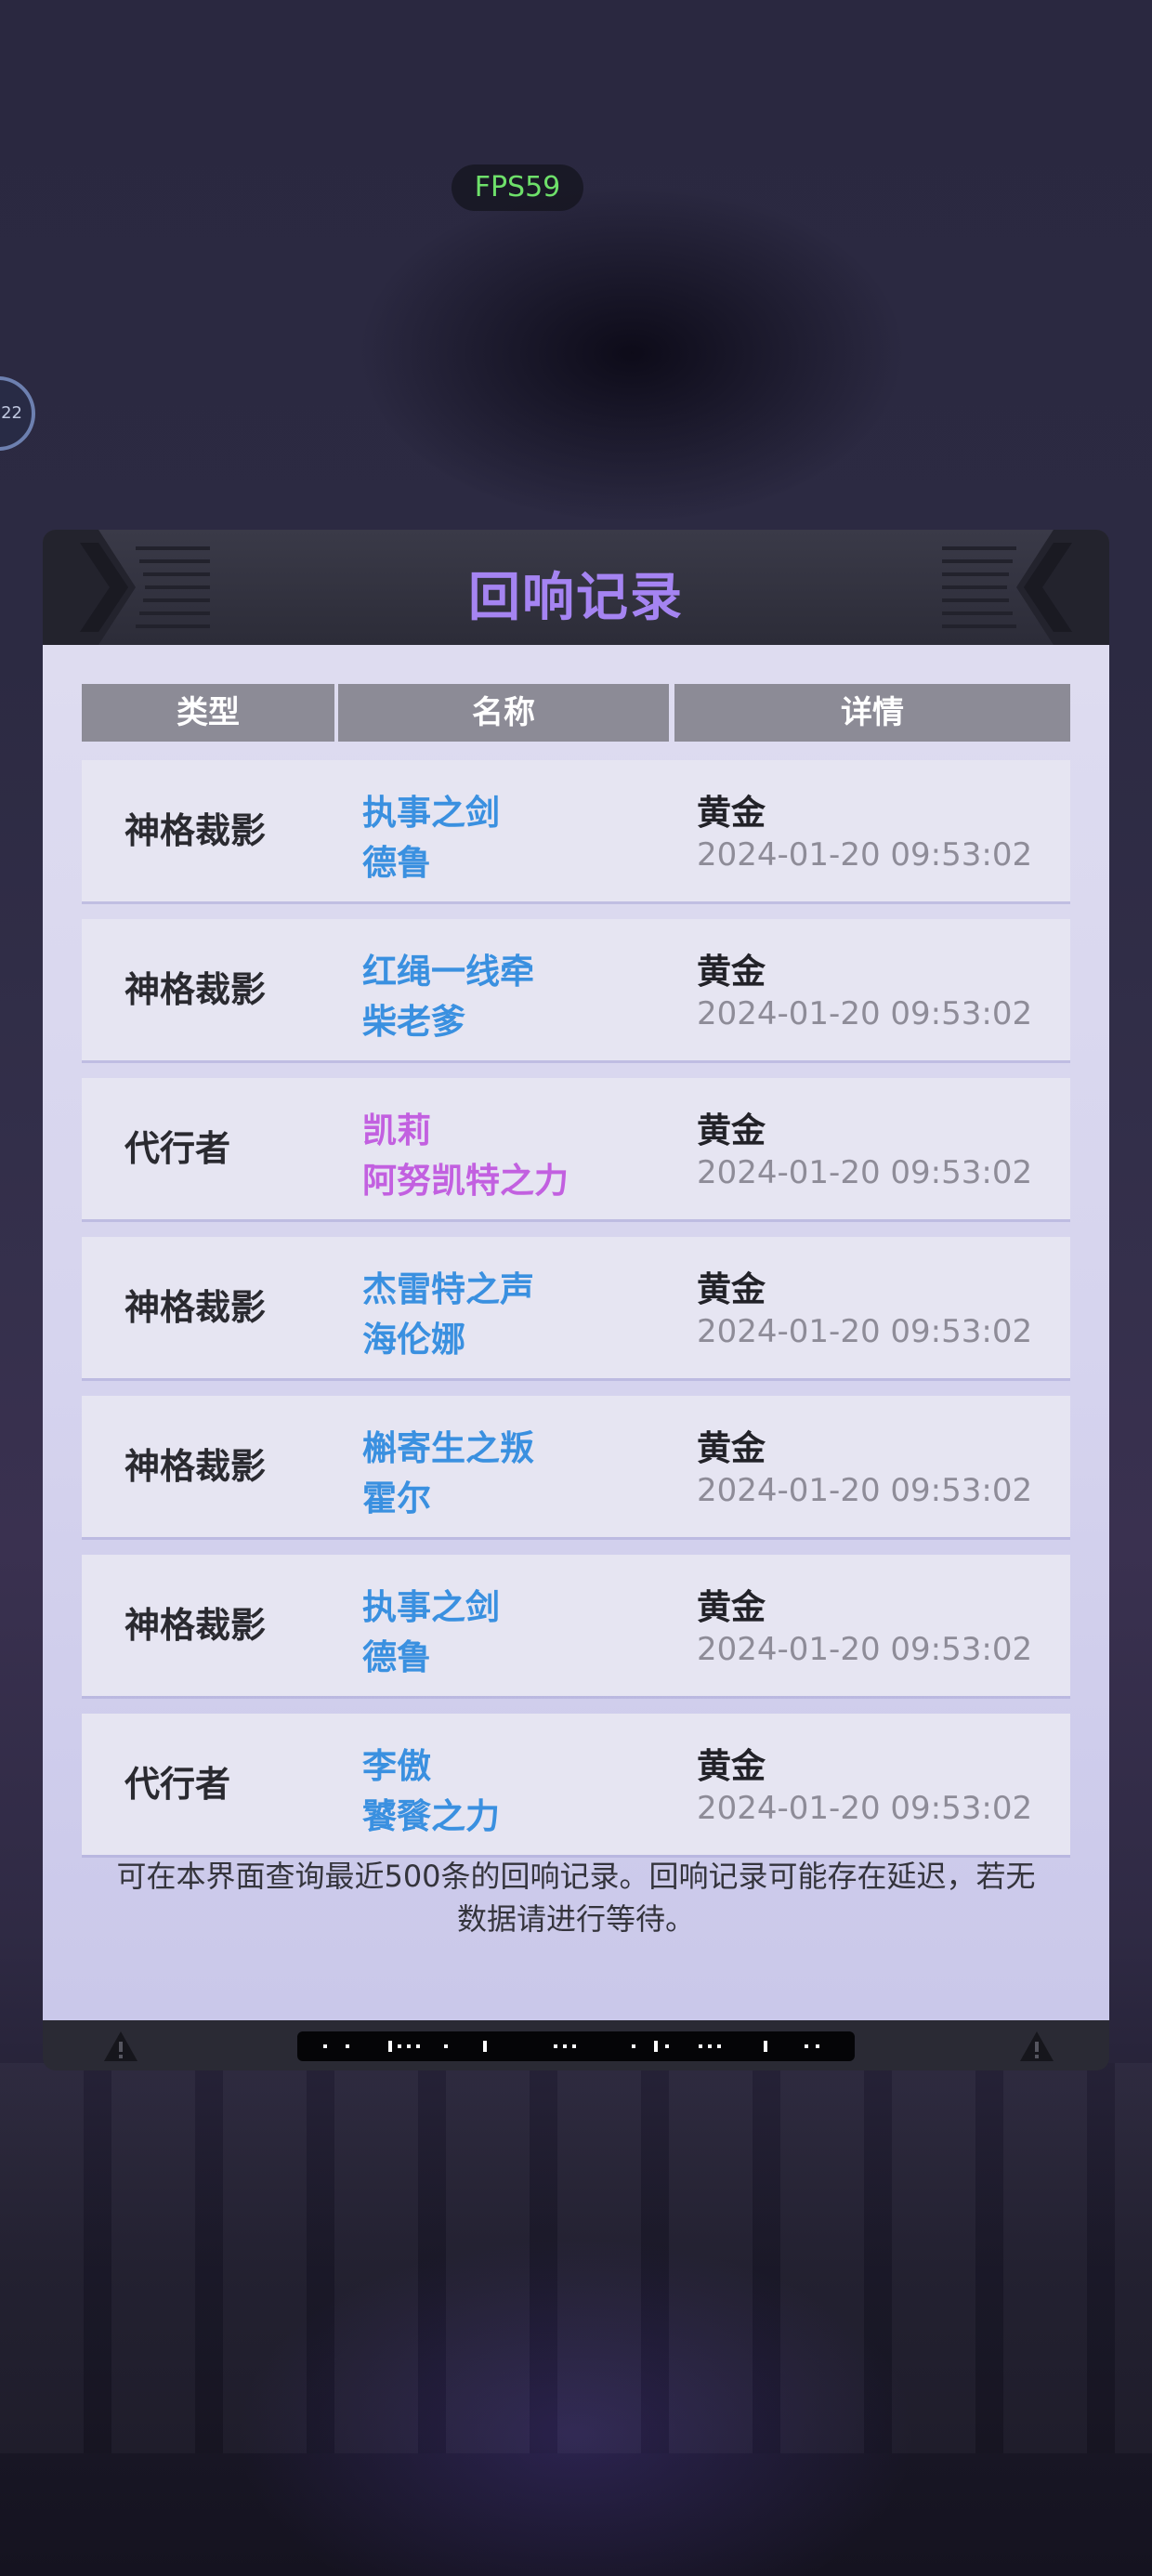  What do you see at coordinates (576, 1784) in the screenshot?
I see `record-row: 代行者 李傲饕餮之力 黄金 2024-01-20 09:53:02` at bounding box center [576, 1784].